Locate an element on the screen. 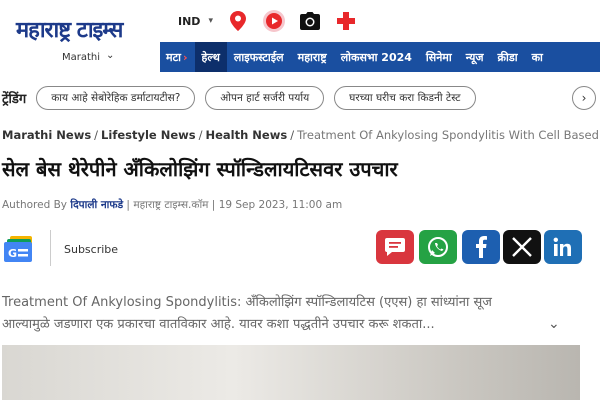  nav-item-maharashtra: महाराष्ट्र is located at coordinates (312, 57).